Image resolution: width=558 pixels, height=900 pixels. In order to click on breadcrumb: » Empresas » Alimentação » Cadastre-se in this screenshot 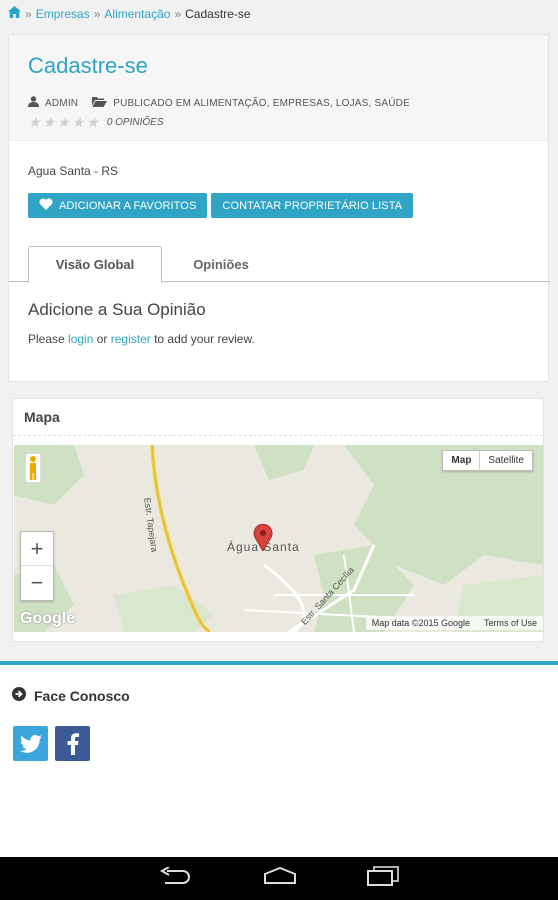, I will do `click(129, 13)`.